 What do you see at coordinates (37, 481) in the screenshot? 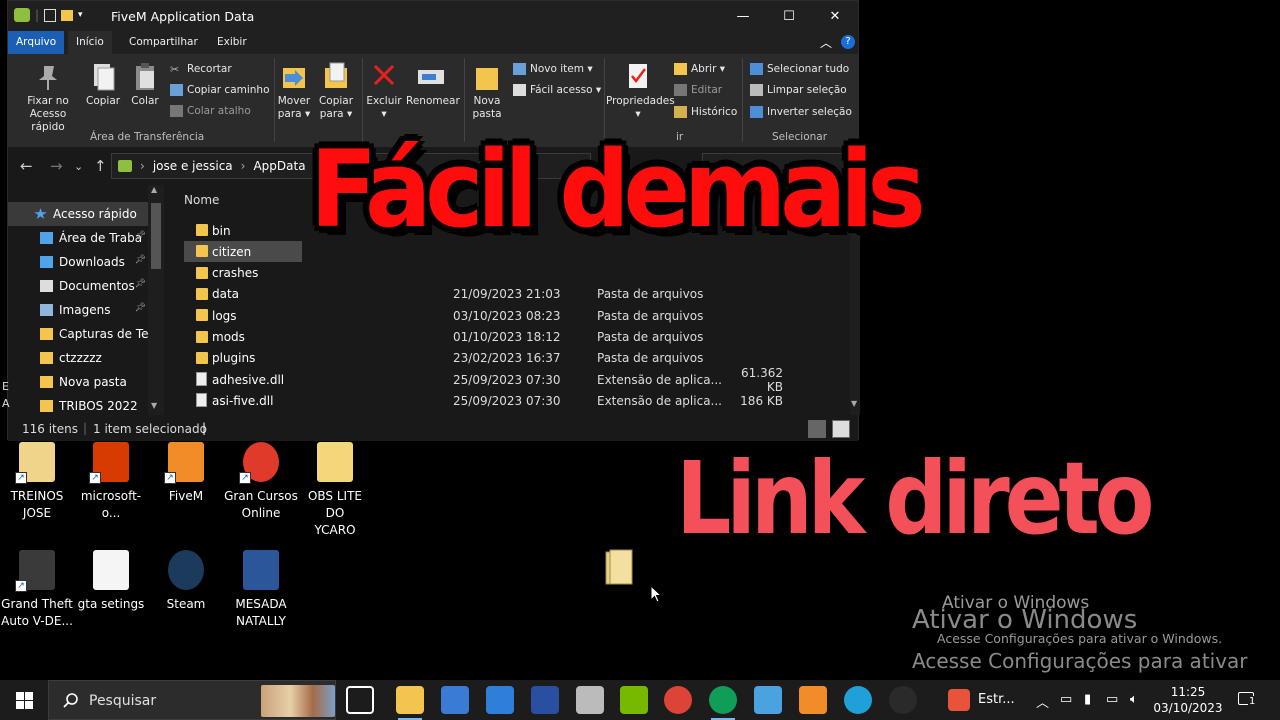
I see `desktop-icon-treinos-jose: ↗ TREINOS JOSE` at bounding box center [37, 481].